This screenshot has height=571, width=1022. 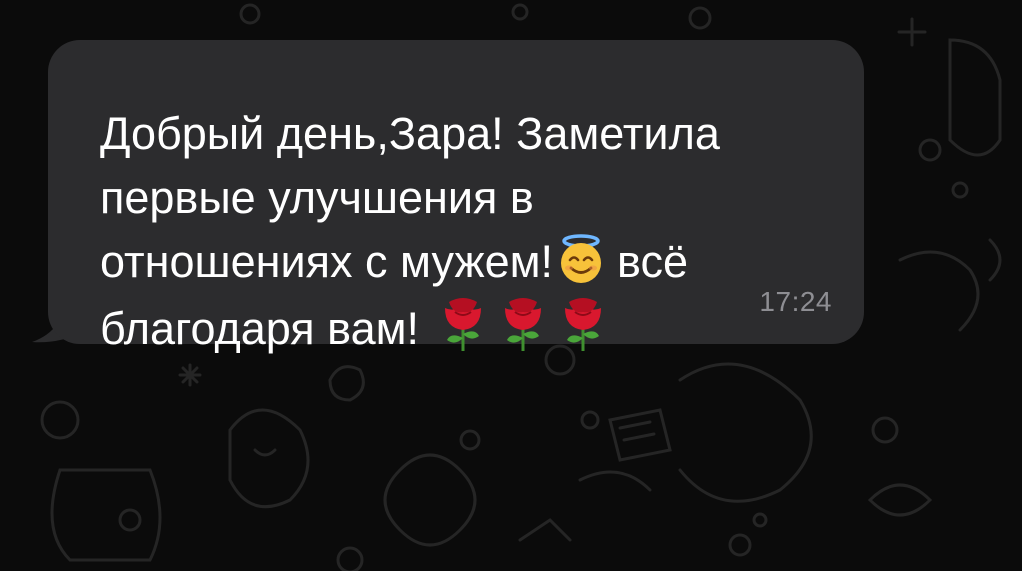 I want to click on message-line-4: благодаря вам!, so click(x=460, y=327).